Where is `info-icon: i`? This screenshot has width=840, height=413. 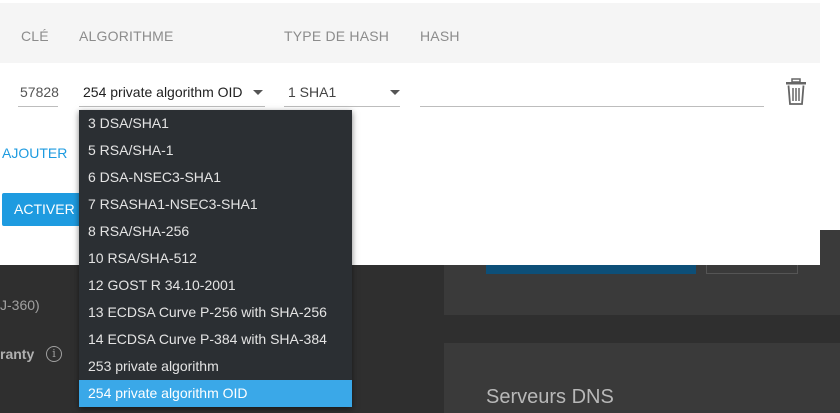
info-icon: i is located at coordinates (54, 354).